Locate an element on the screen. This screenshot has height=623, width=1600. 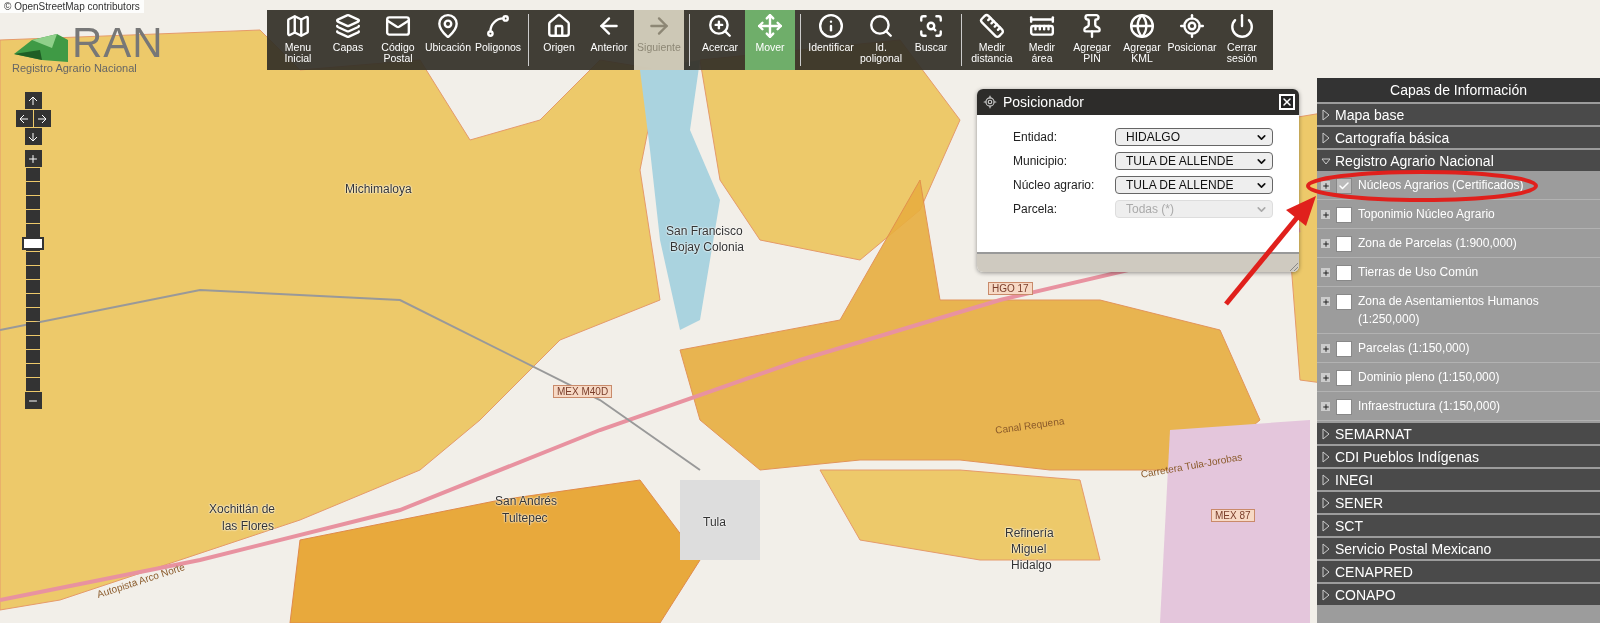
layer-label: Zona de Parcelas (1:900,000) is located at coordinates (1438, 243).